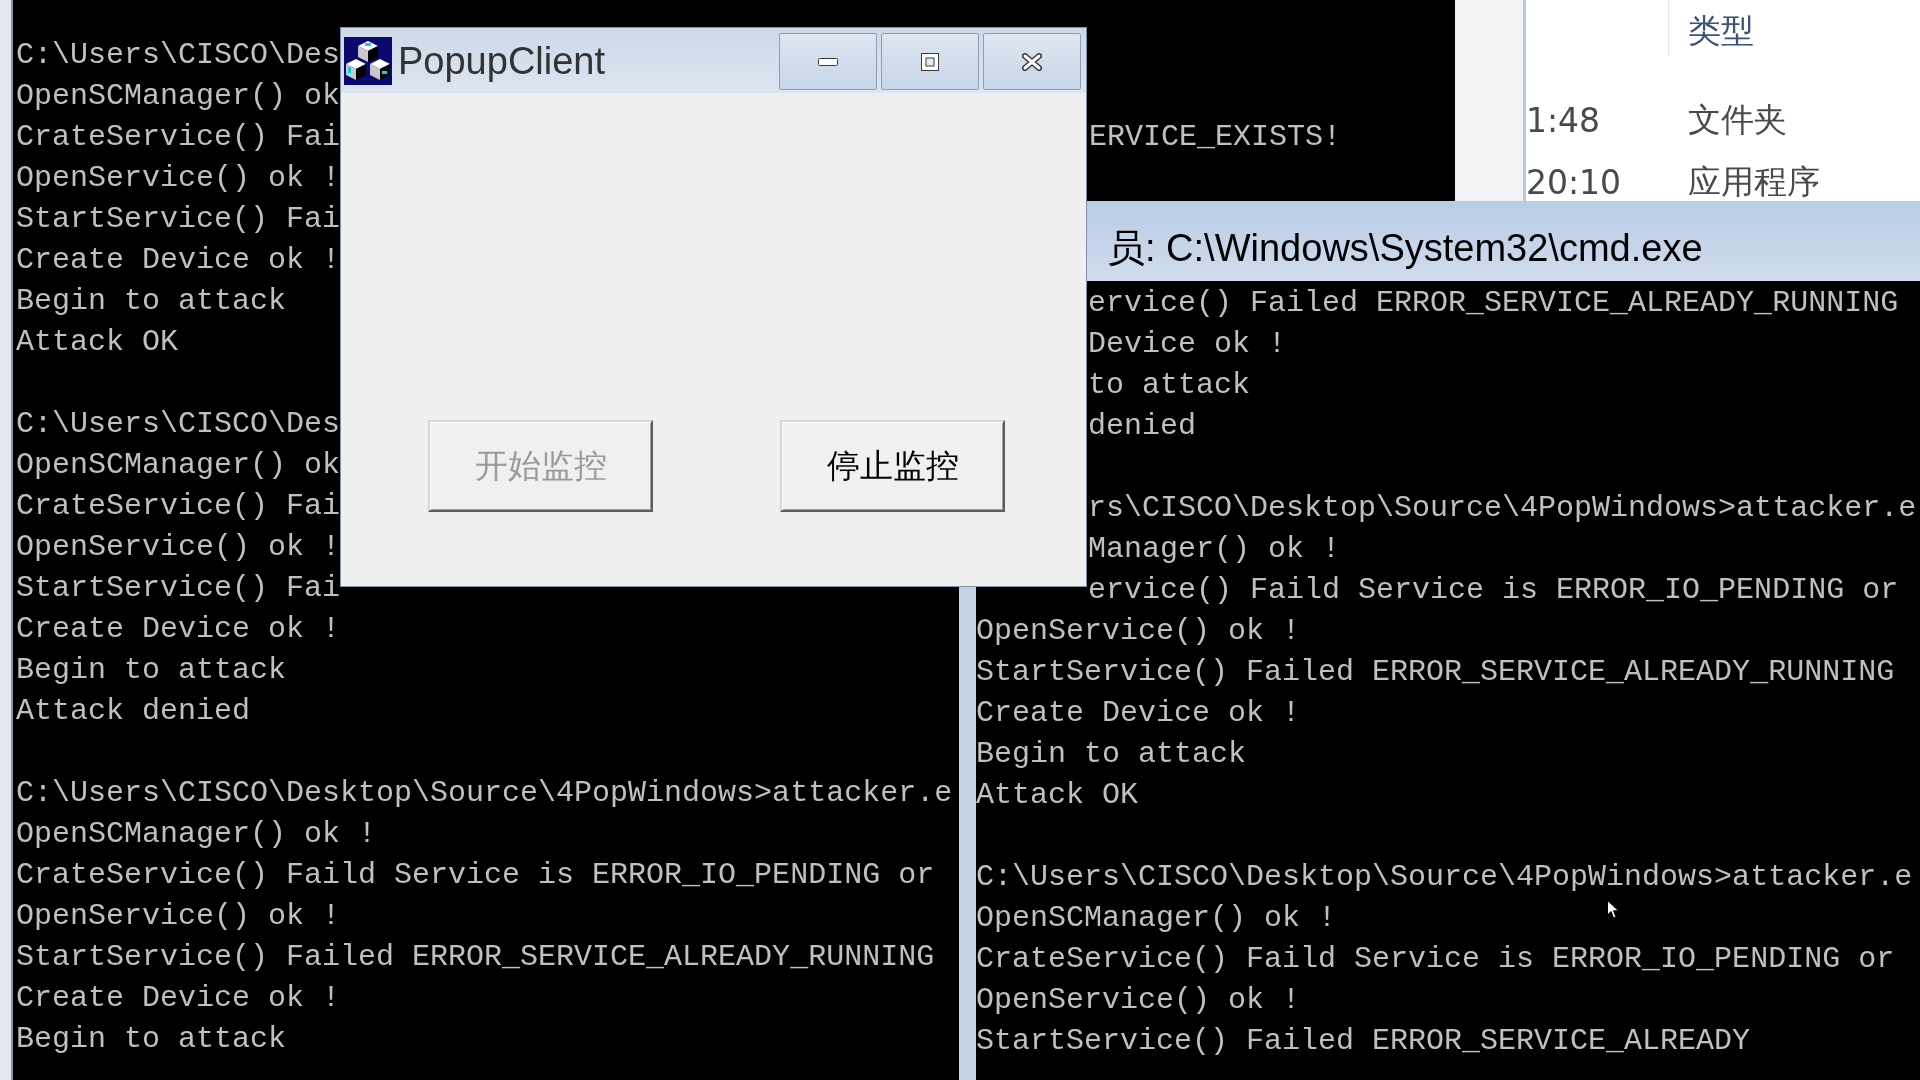 Image resolution: width=1920 pixels, height=1080 pixels. I want to click on cubes-icon, so click(368, 61).